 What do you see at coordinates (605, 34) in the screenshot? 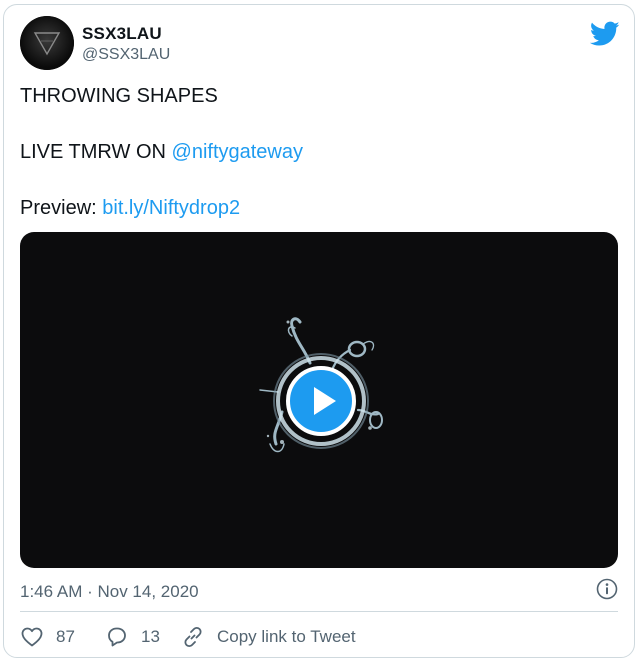
I see `twitter-bird-icon` at bounding box center [605, 34].